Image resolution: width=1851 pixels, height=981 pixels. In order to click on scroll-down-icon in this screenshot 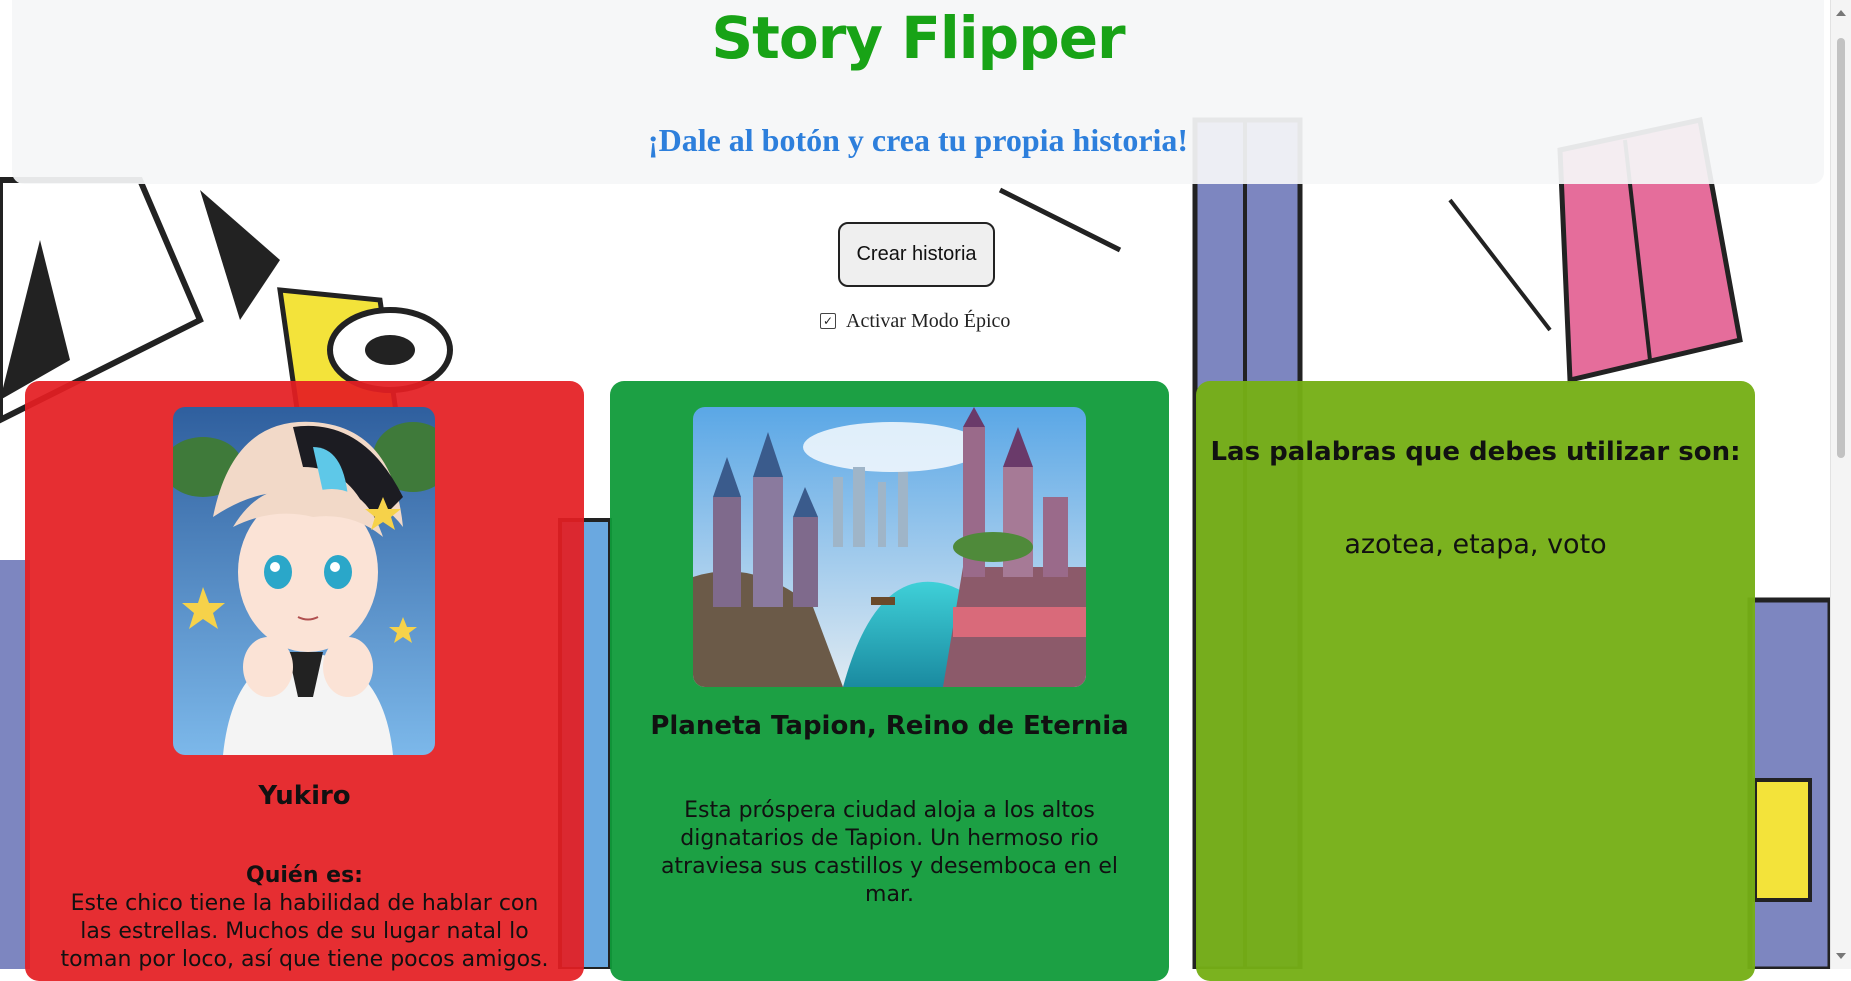, I will do `click(1841, 956)`.